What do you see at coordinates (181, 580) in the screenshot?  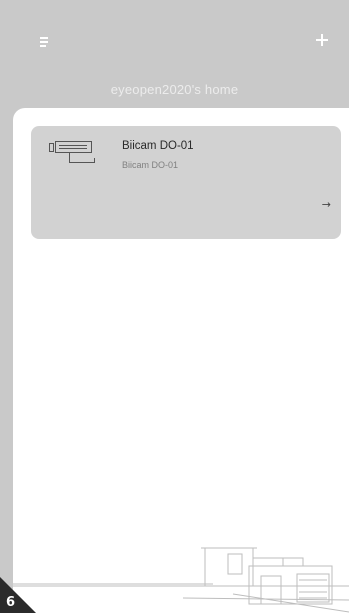 I see `house-illustration` at bounding box center [181, 580].